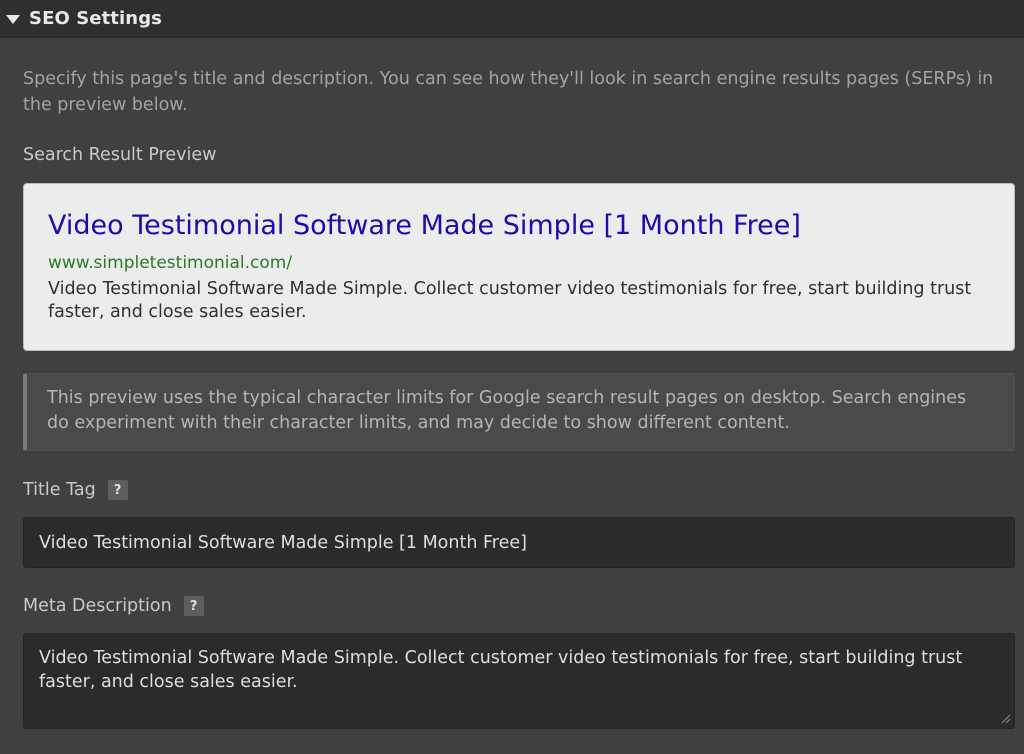  What do you see at coordinates (97, 606) in the screenshot?
I see `meta-description-label-text: Meta Description` at bounding box center [97, 606].